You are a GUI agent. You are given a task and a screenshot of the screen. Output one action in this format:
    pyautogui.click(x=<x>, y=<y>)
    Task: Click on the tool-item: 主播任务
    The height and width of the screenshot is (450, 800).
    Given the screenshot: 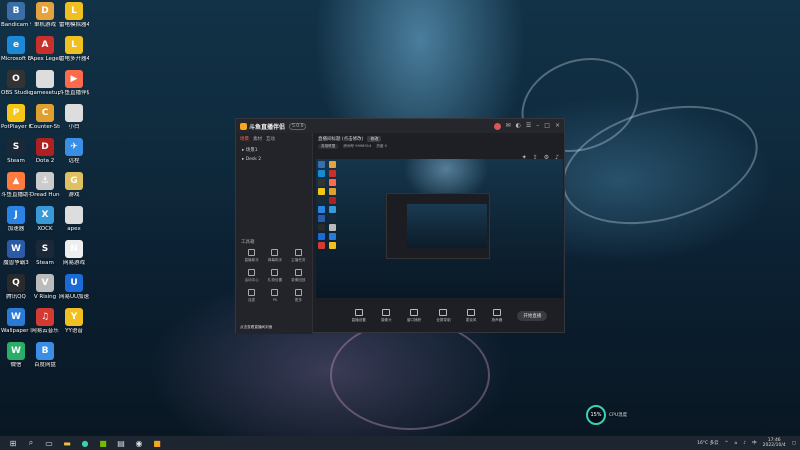 What is the action you would take?
    pyautogui.click(x=298, y=256)
    